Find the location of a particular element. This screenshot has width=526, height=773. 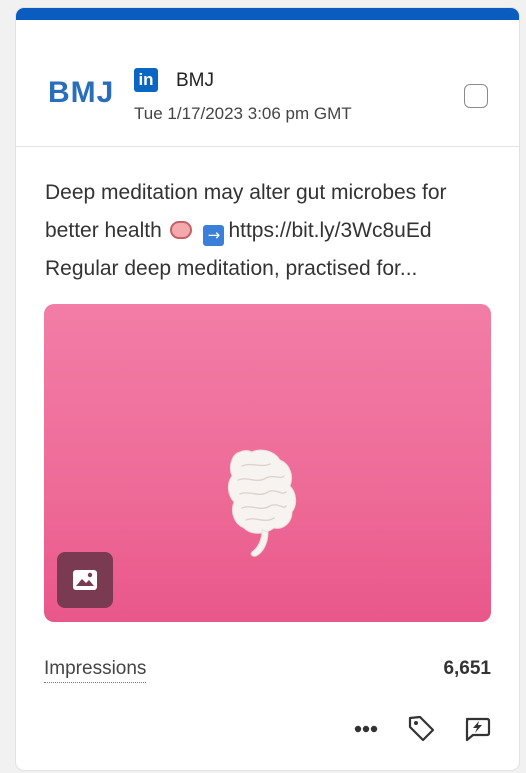

more-options-button is located at coordinates (366, 728).